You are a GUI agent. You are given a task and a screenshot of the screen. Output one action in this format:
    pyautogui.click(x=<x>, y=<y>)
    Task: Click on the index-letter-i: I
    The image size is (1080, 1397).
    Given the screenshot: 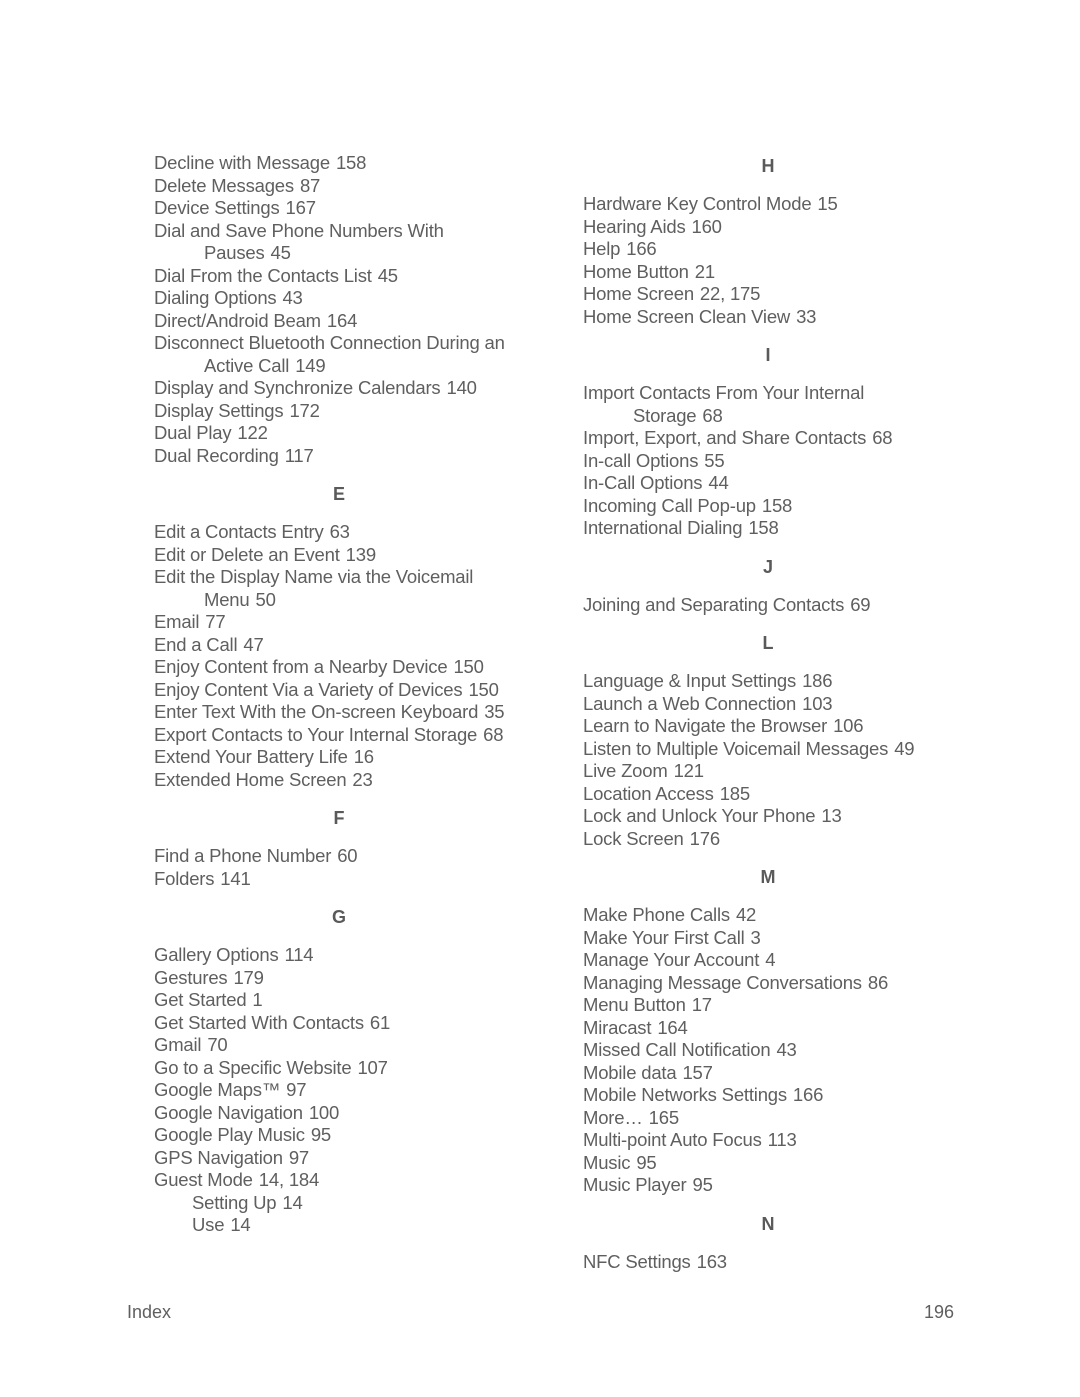 What is the action you would take?
    pyautogui.click(x=768, y=355)
    